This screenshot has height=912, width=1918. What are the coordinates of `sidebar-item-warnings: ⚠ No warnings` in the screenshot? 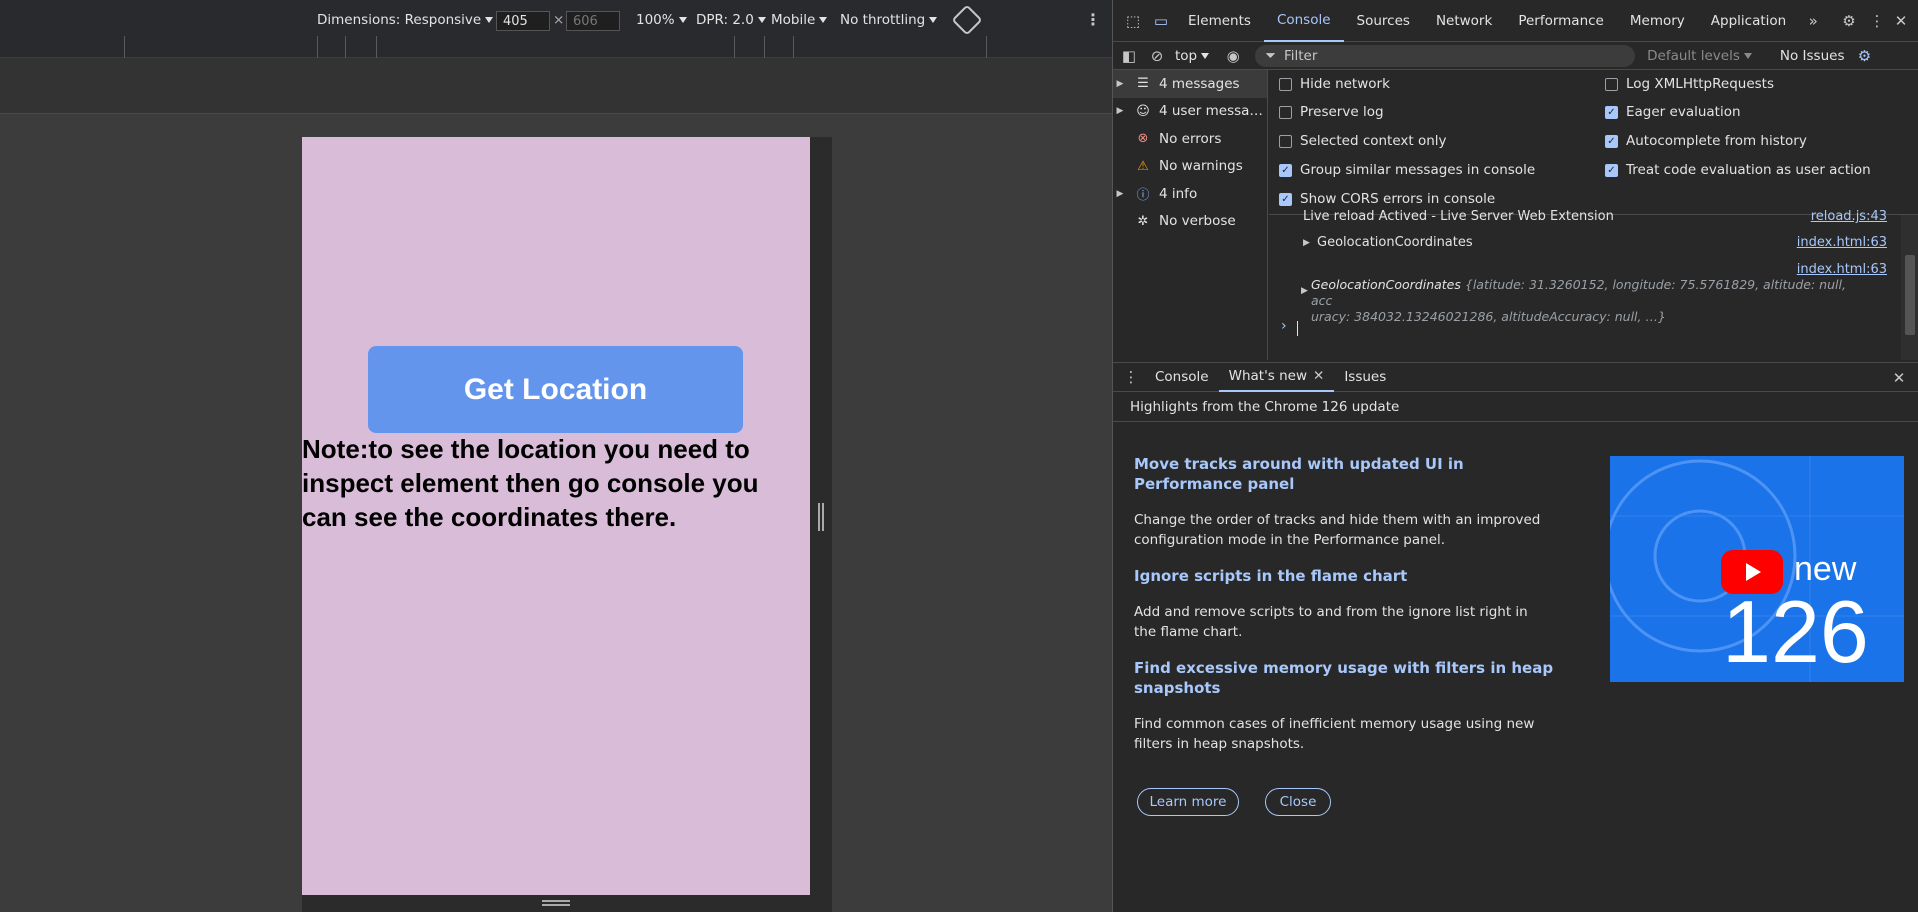 It's located at (1190, 167).